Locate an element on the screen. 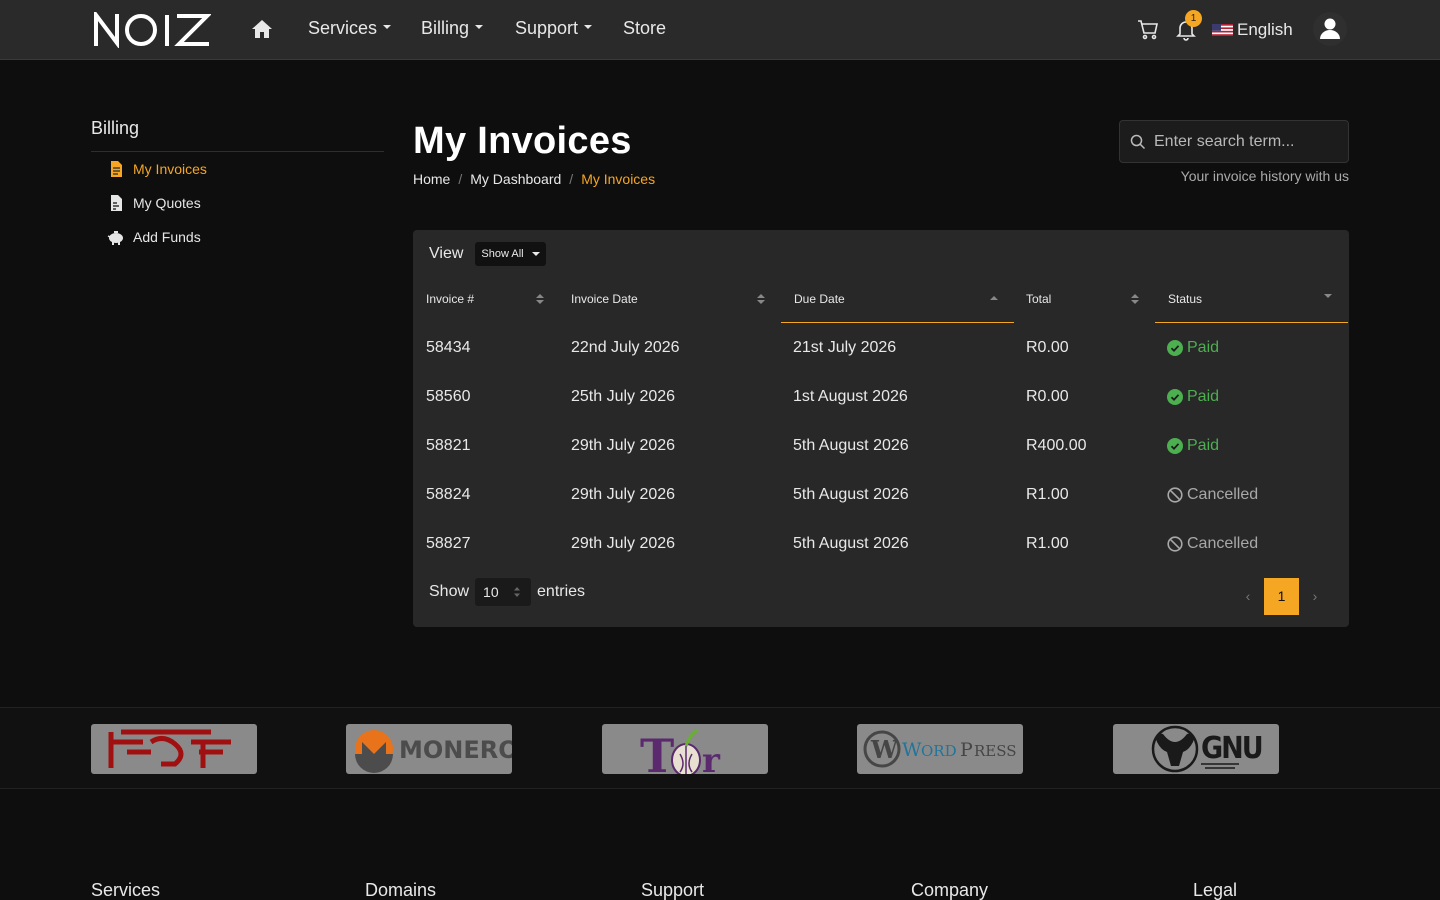 The image size is (1440, 900). svg-text: ORD is located at coordinates (939, 751).